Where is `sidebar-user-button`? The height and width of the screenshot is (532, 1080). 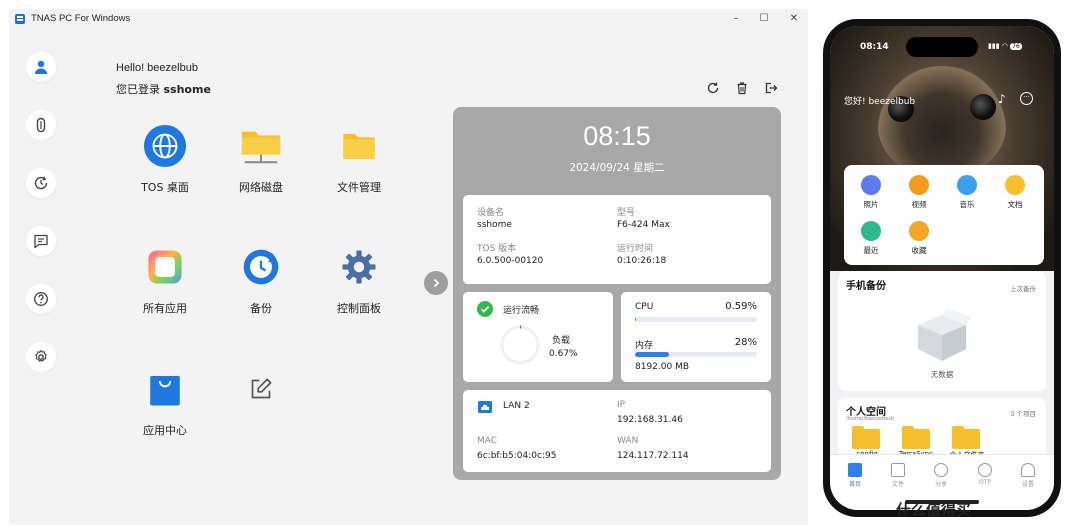 sidebar-user-button is located at coordinates (41, 67).